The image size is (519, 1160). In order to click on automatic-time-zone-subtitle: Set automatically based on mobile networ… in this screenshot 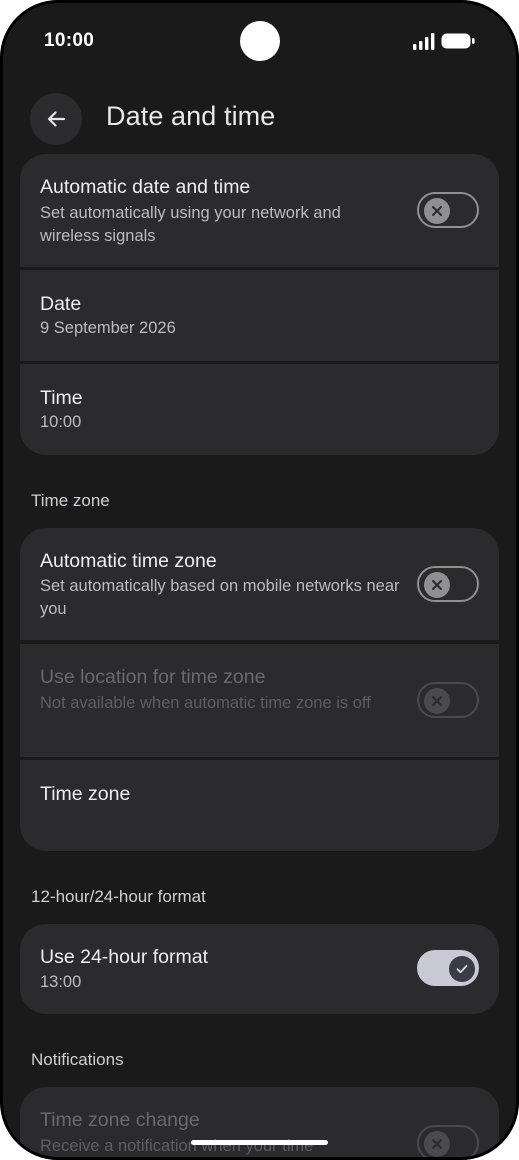, I will do `click(220, 597)`.